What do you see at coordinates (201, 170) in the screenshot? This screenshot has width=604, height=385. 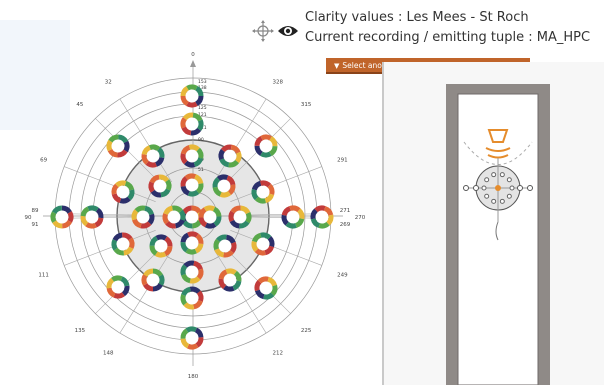 I see `inner-label: 51` at bounding box center [201, 170].